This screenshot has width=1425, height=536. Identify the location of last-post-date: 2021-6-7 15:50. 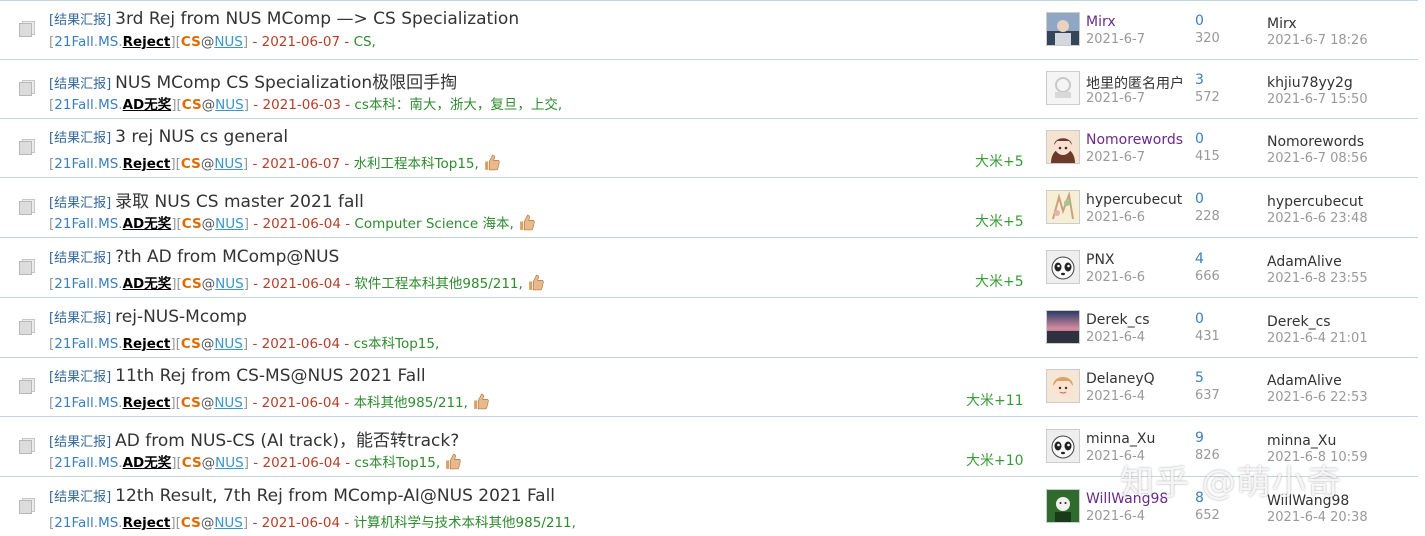
(1317, 99).